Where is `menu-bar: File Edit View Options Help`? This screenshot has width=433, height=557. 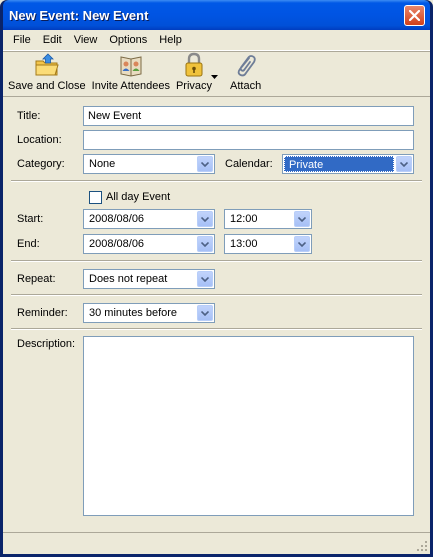 menu-bar: File Edit View Options Help is located at coordinates (216, 40).